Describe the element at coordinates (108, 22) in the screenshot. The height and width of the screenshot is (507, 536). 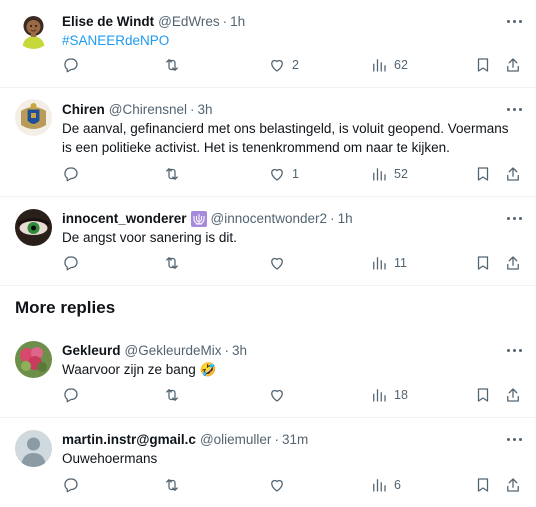
I see `display-name: Elise de Windt` at that location.